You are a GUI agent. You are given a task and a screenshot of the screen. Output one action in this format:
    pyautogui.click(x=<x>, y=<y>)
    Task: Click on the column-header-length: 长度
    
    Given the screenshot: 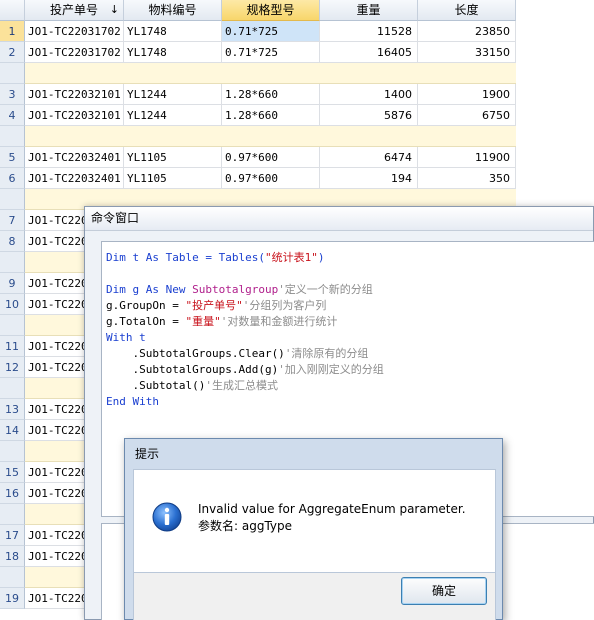 What is the action you would take?
    pyautogui.click(x=467, y=10)
    